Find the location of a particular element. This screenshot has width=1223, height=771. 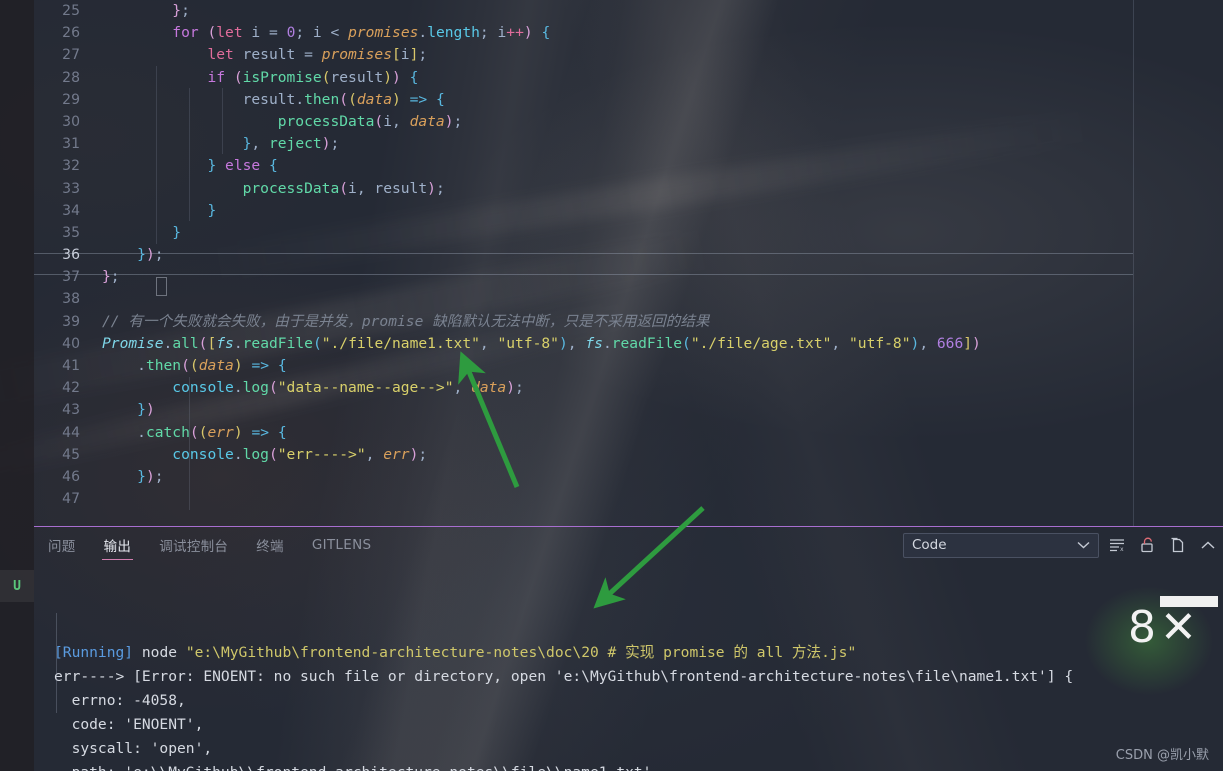

code-text: processData(i, data); is located at coordinates (370, 121).